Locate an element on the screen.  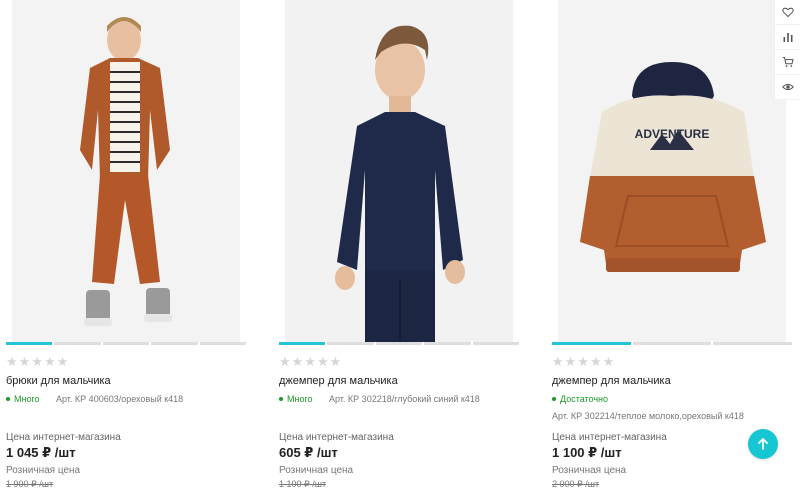
eye-icon is located at coordinates (787, 87).